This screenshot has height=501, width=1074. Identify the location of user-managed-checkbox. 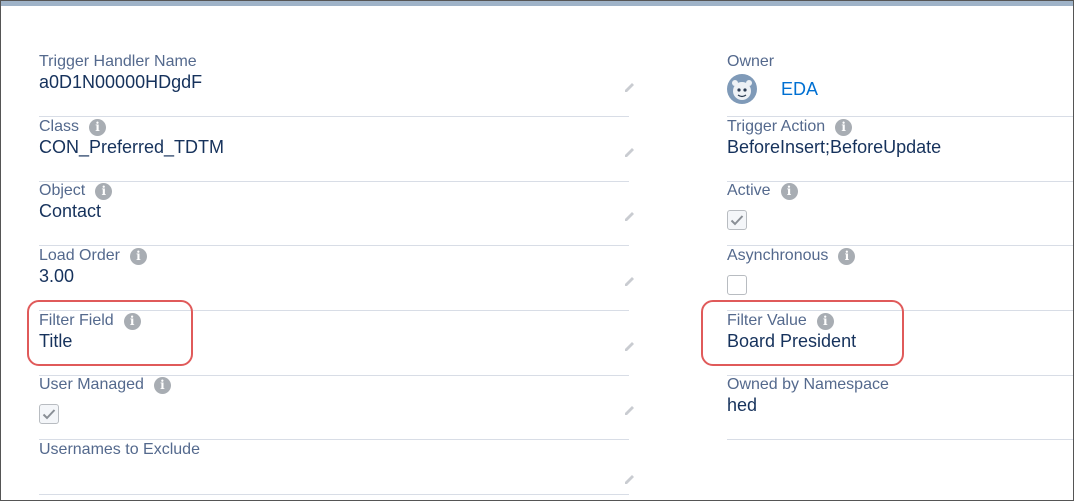
(49, 414).